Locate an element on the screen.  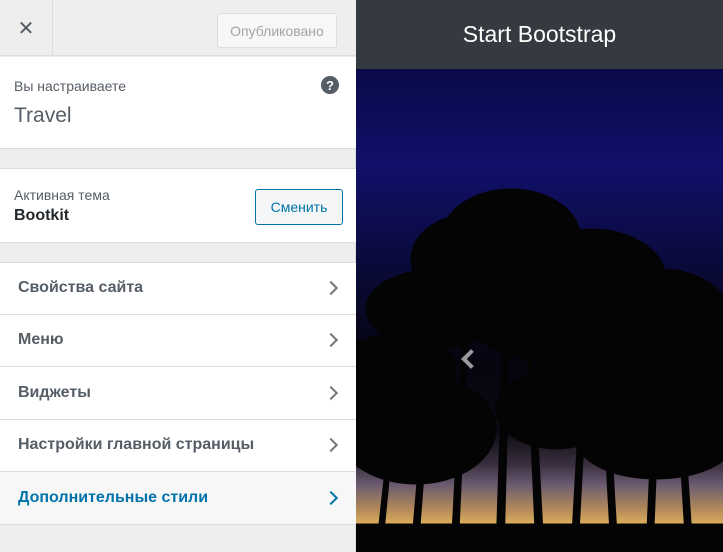
preview-navbar: Start Bootstrap is located at coordinates (539, 34).